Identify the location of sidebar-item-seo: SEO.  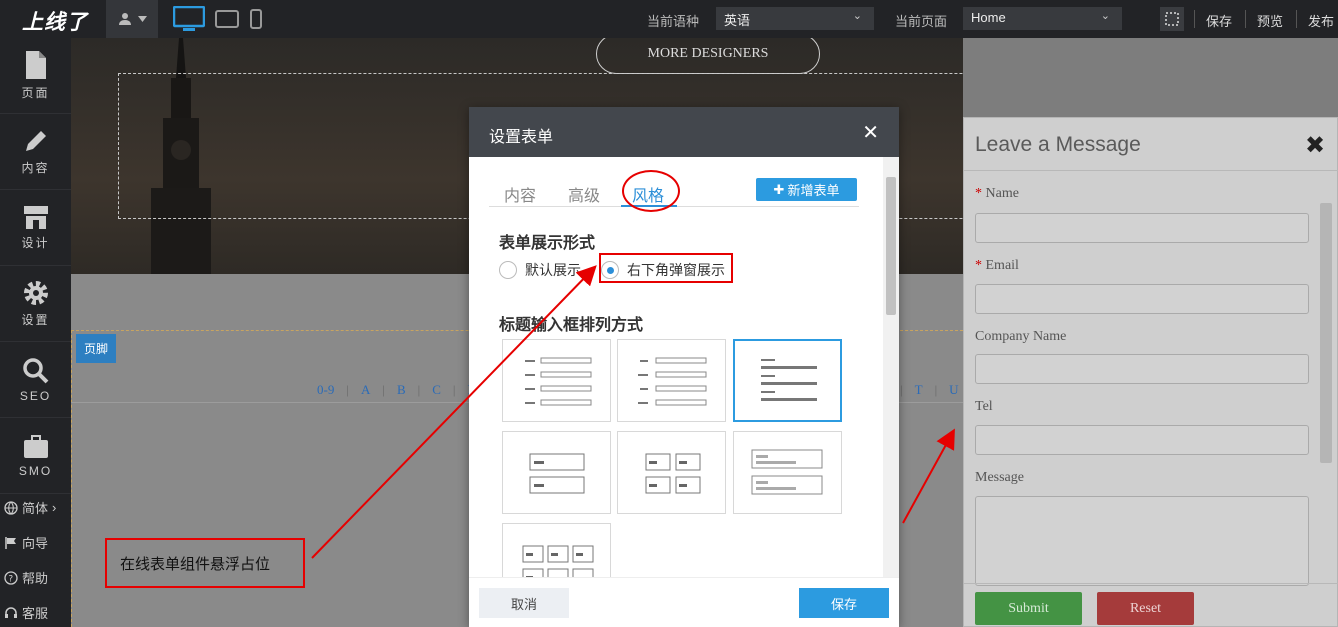
(35, 380).